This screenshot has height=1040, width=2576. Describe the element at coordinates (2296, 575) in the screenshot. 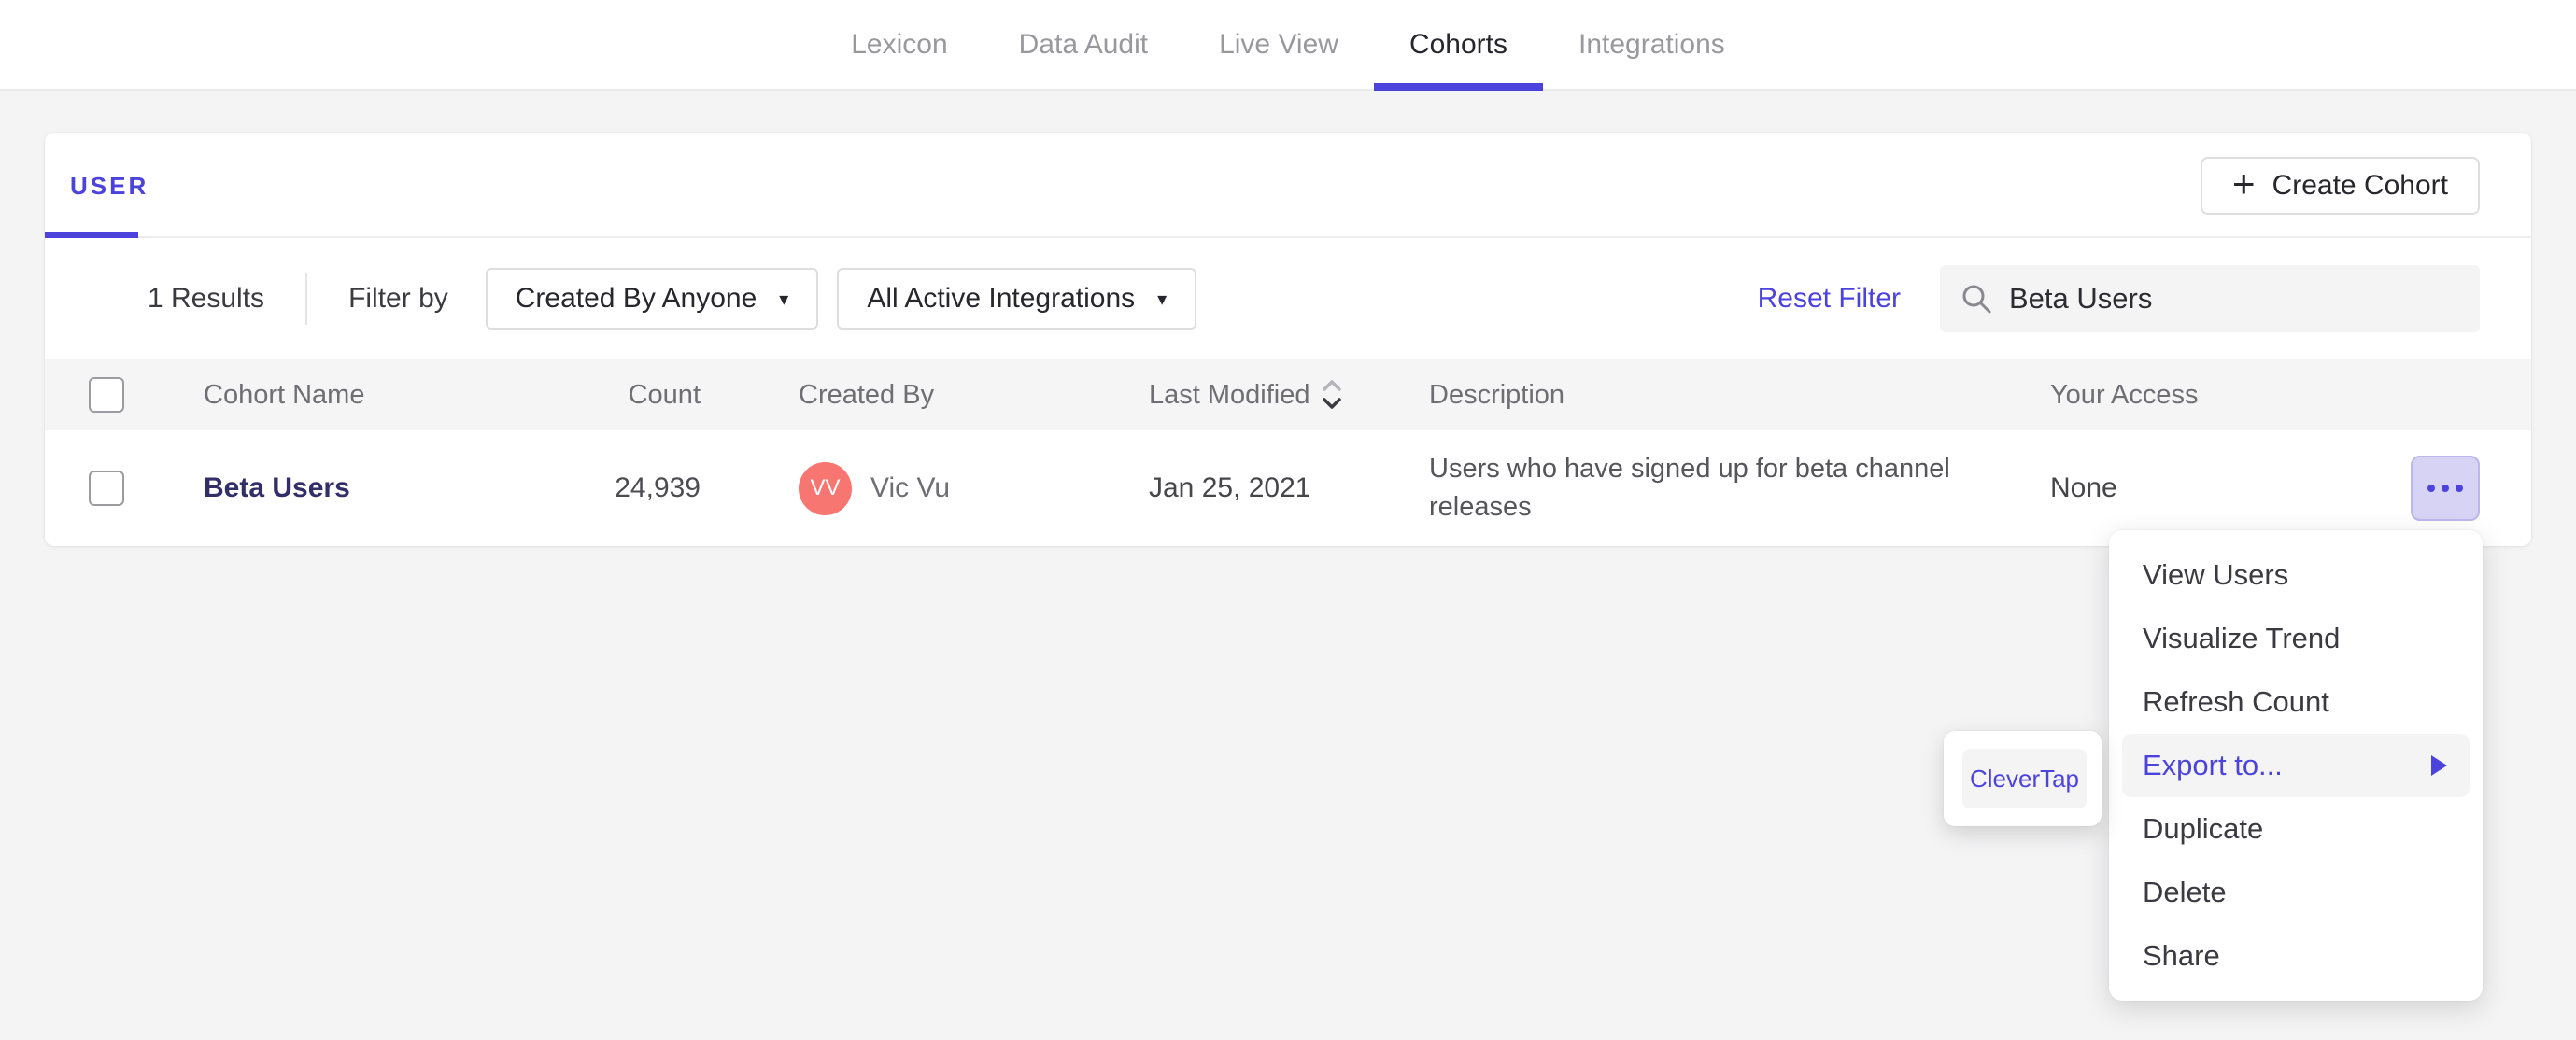

I see `menu-item-view-users: View Users` at that location.